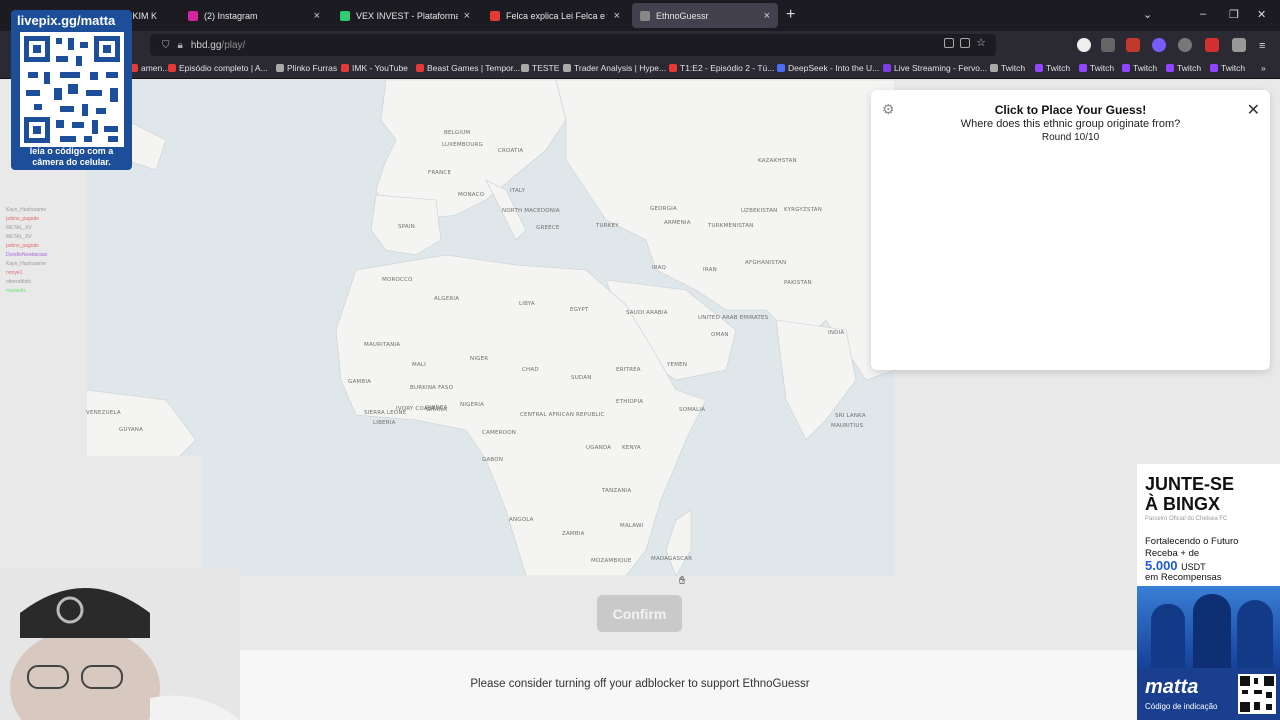 The width and height of the screenshot is (1280, 720). I want to click on map-country-label: BURKINA FASO, so click(432, 388).